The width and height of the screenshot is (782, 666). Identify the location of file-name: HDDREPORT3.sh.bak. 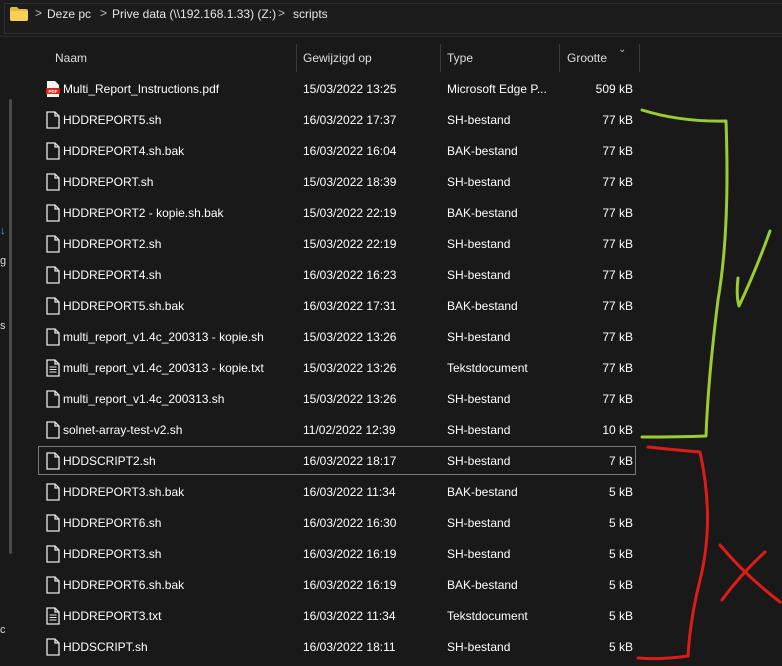
(124, 492).